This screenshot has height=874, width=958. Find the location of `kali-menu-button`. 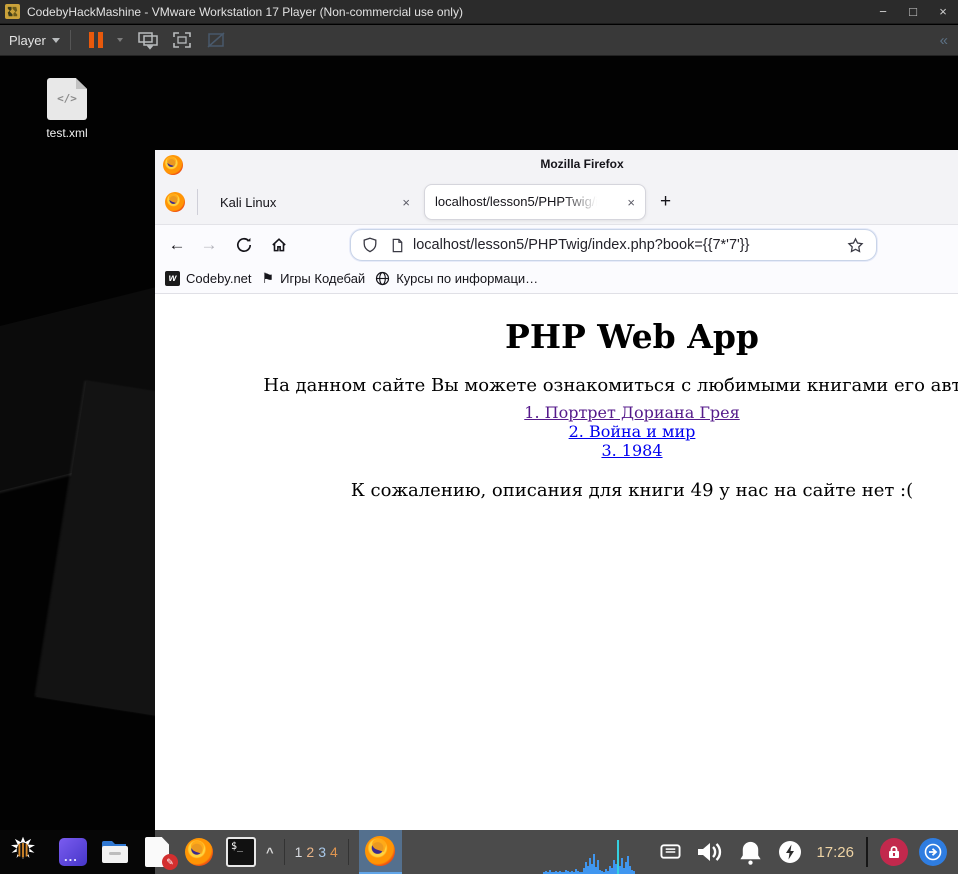

kali-menu-button is located at coordinates (23, 852).